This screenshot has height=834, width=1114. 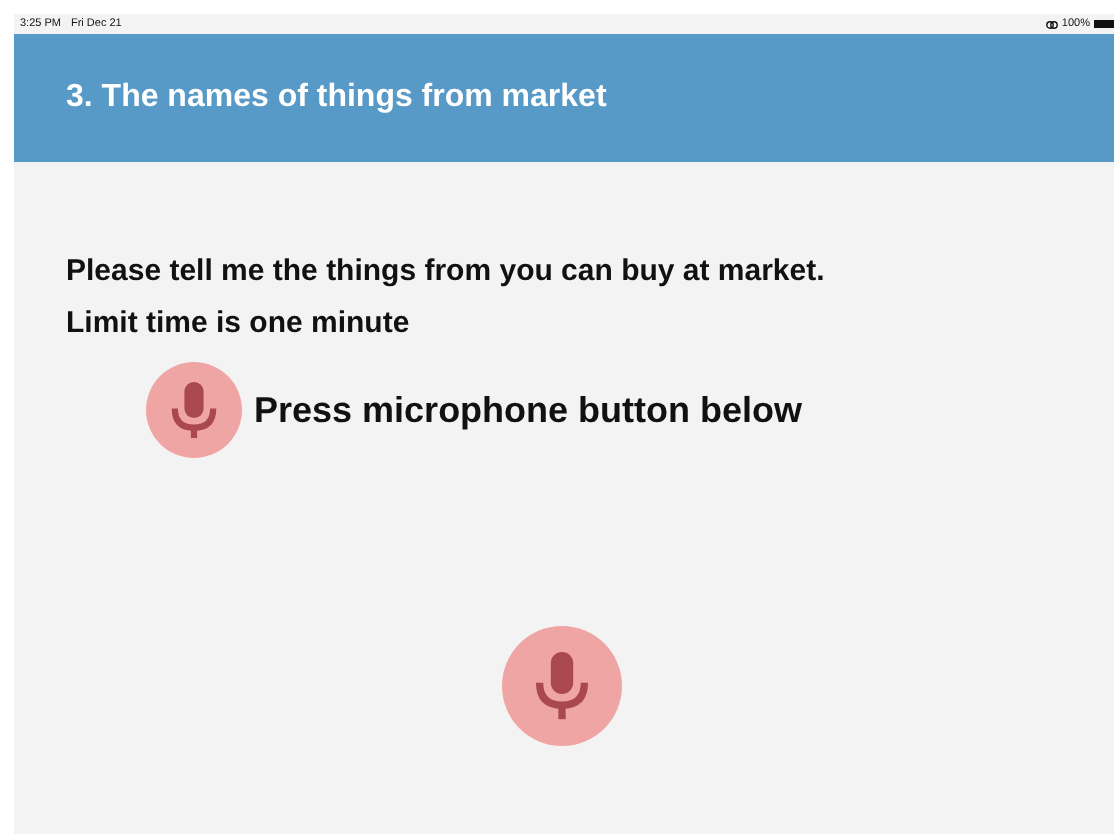 I want to click on hint-text: Press microphone button below, so click(x=528, y=410).